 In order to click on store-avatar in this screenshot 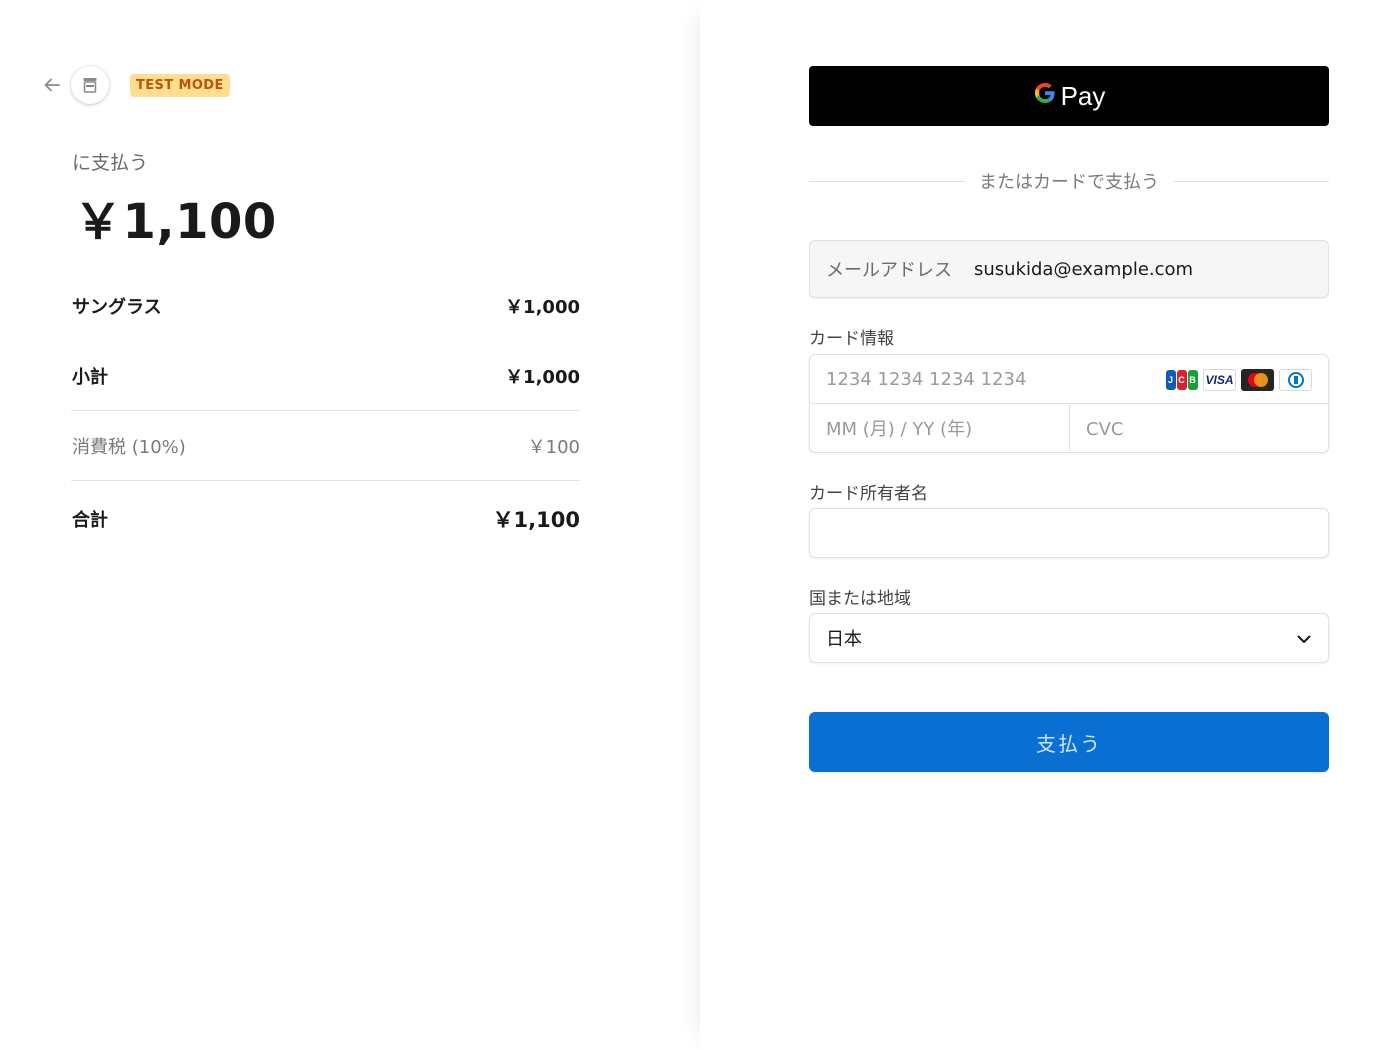, I will do `click(90, 85)`.